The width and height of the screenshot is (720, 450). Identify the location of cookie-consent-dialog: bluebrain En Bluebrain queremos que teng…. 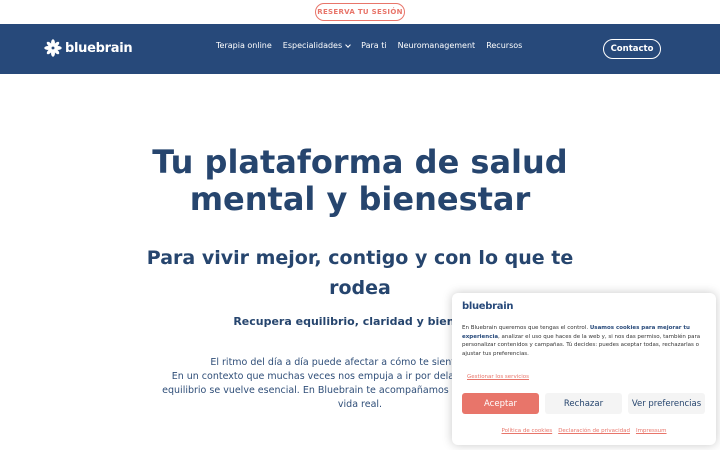
(584, 369).